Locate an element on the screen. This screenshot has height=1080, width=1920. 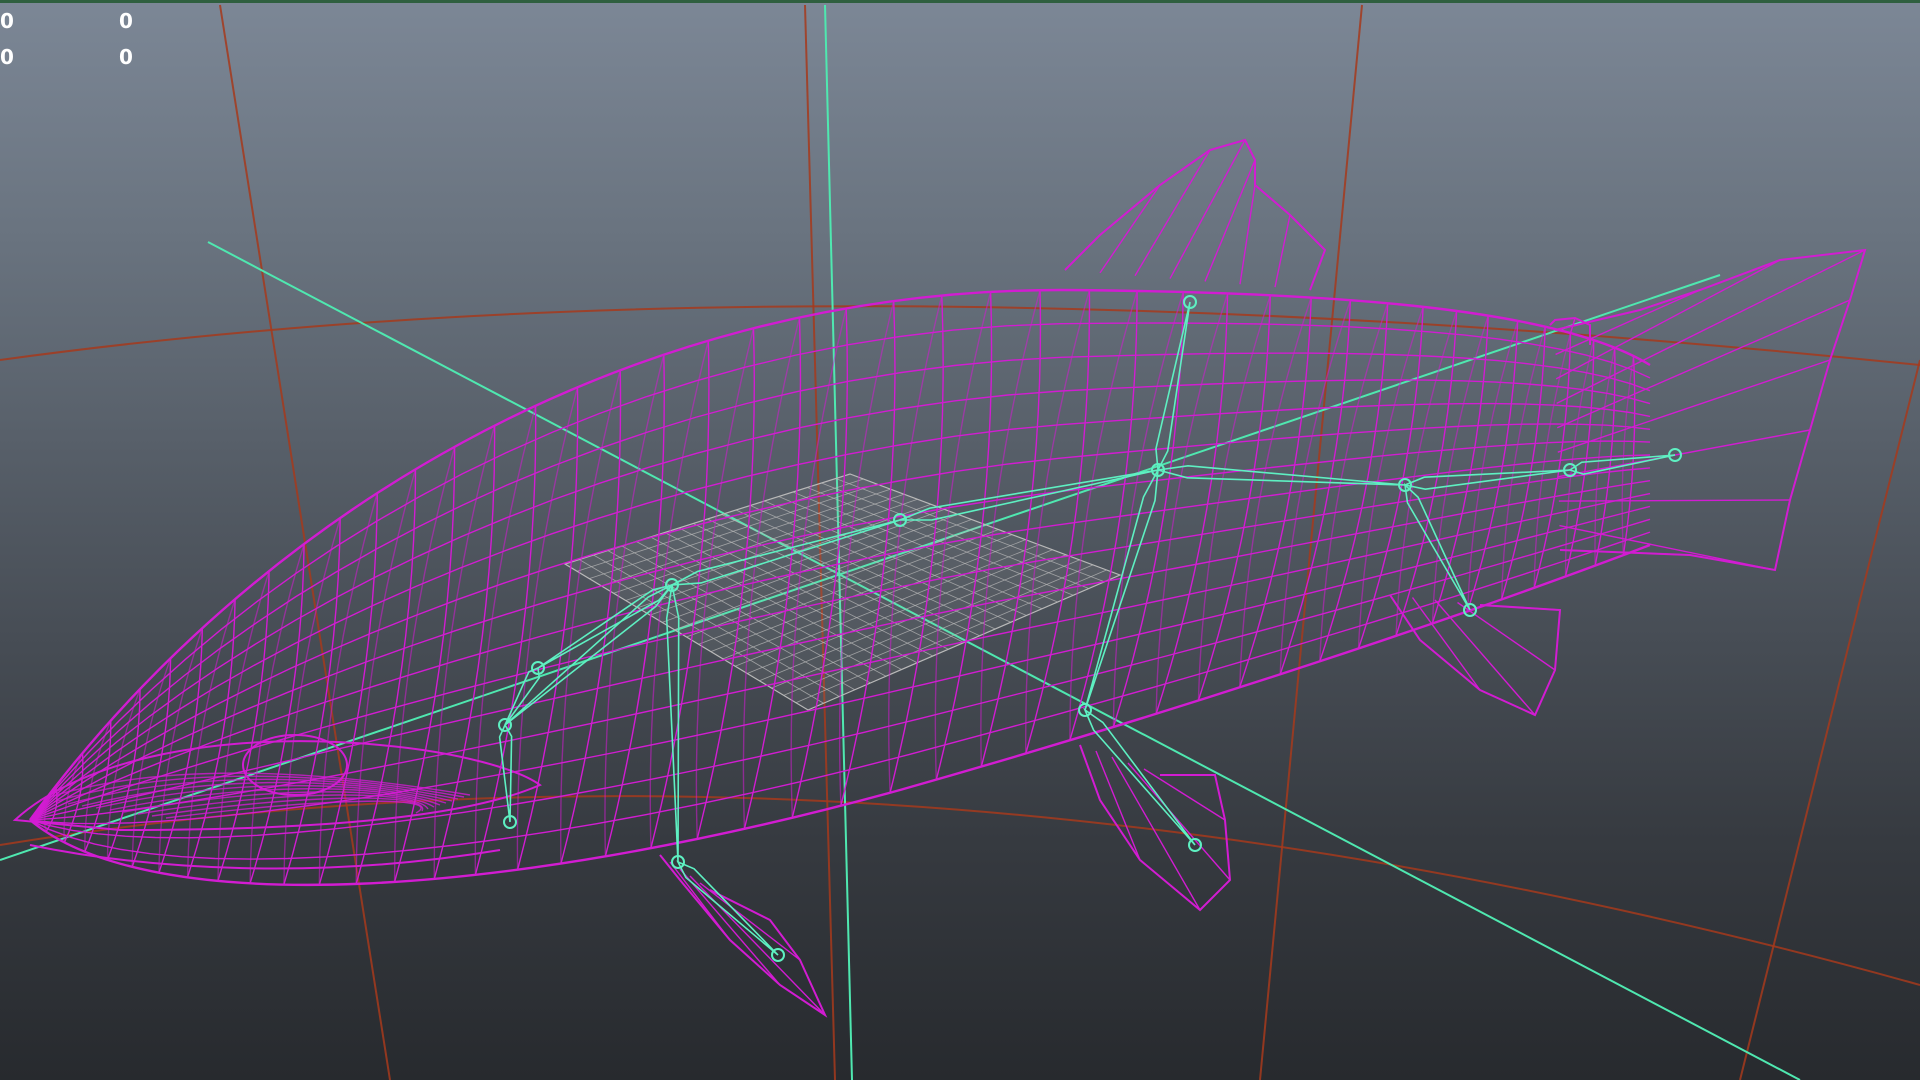
dorsal-fin is located at coordinates (1195, 214).